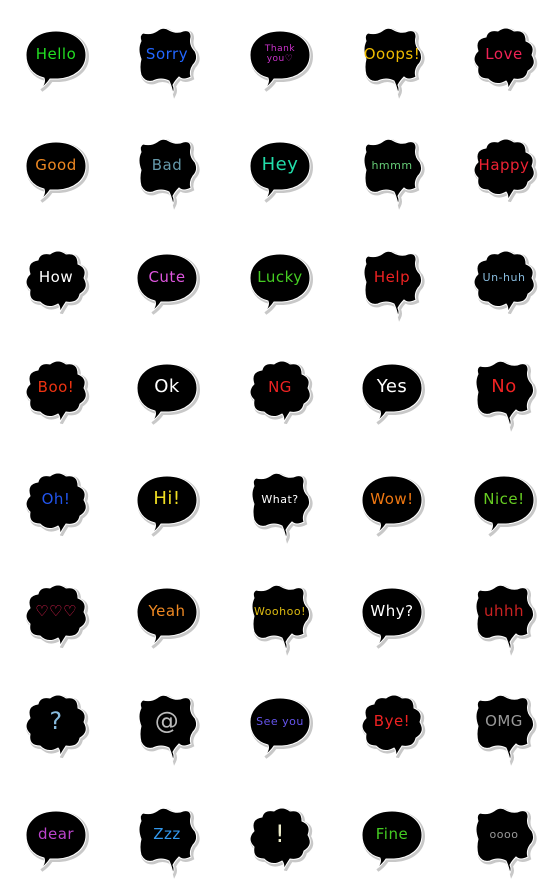 The image size is (560, 896). I want to click on sticker-round-bubble: Nice!, so click(504, 505).